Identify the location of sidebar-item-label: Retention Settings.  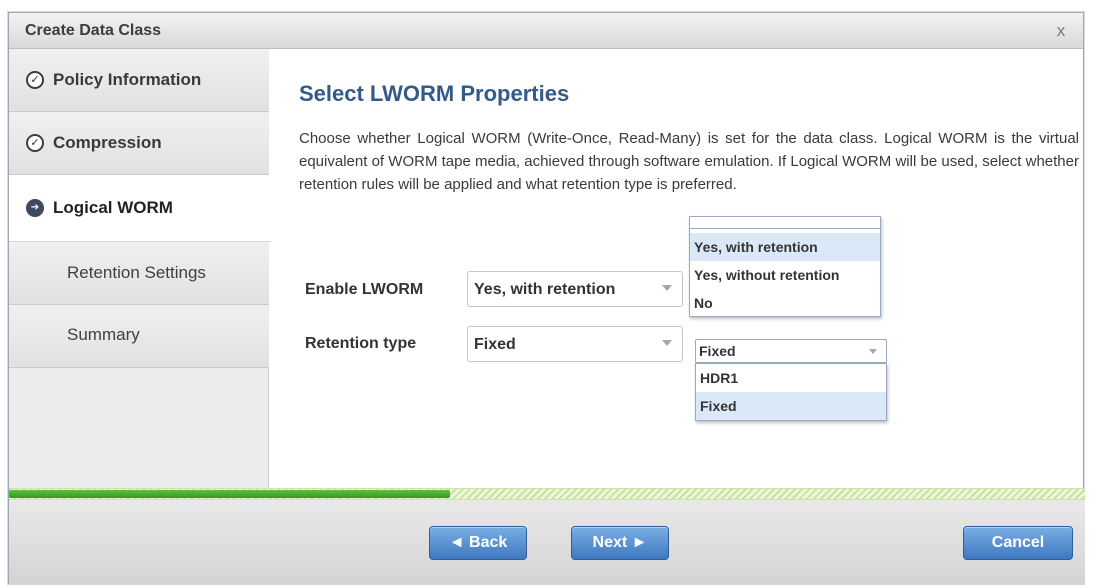
(136, 272).